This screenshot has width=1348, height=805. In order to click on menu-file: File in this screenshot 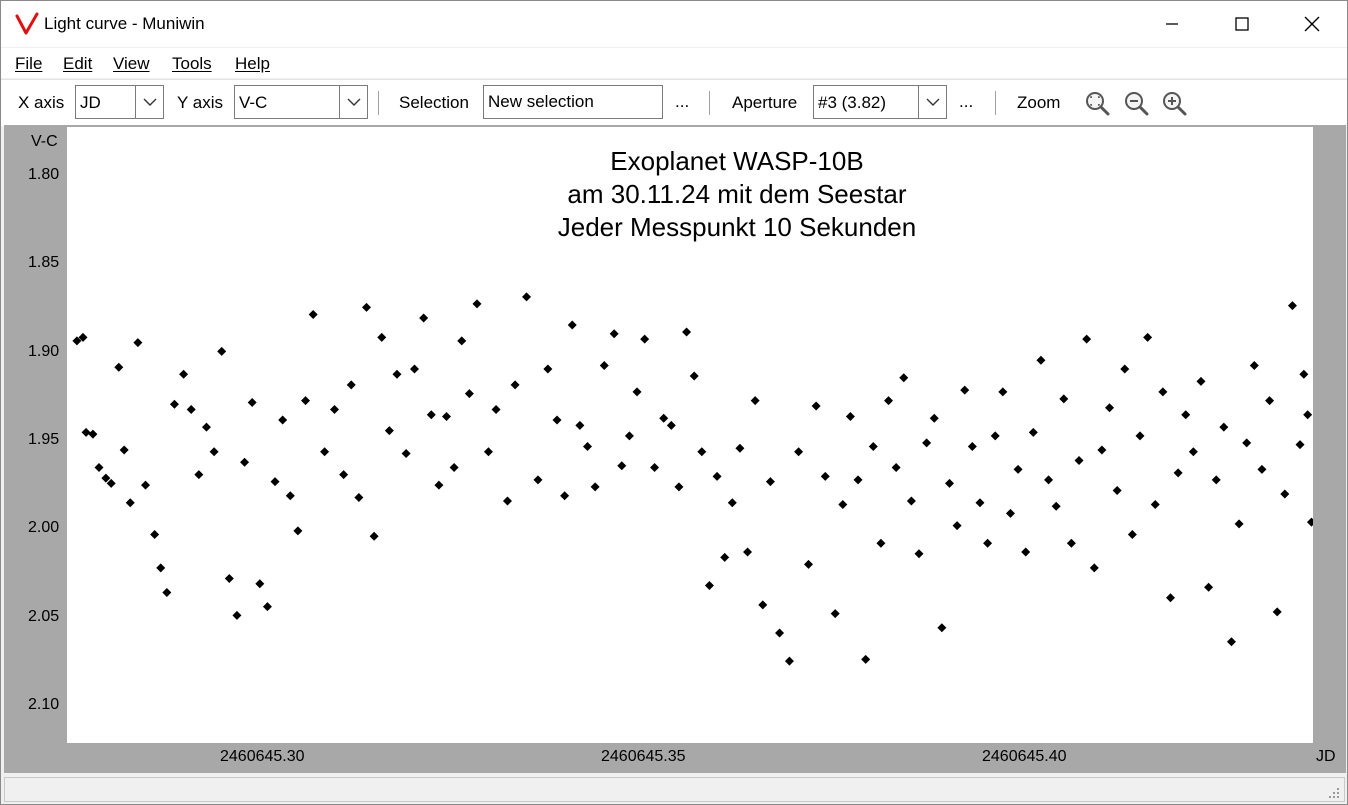, I will do `click(28, 64)`.